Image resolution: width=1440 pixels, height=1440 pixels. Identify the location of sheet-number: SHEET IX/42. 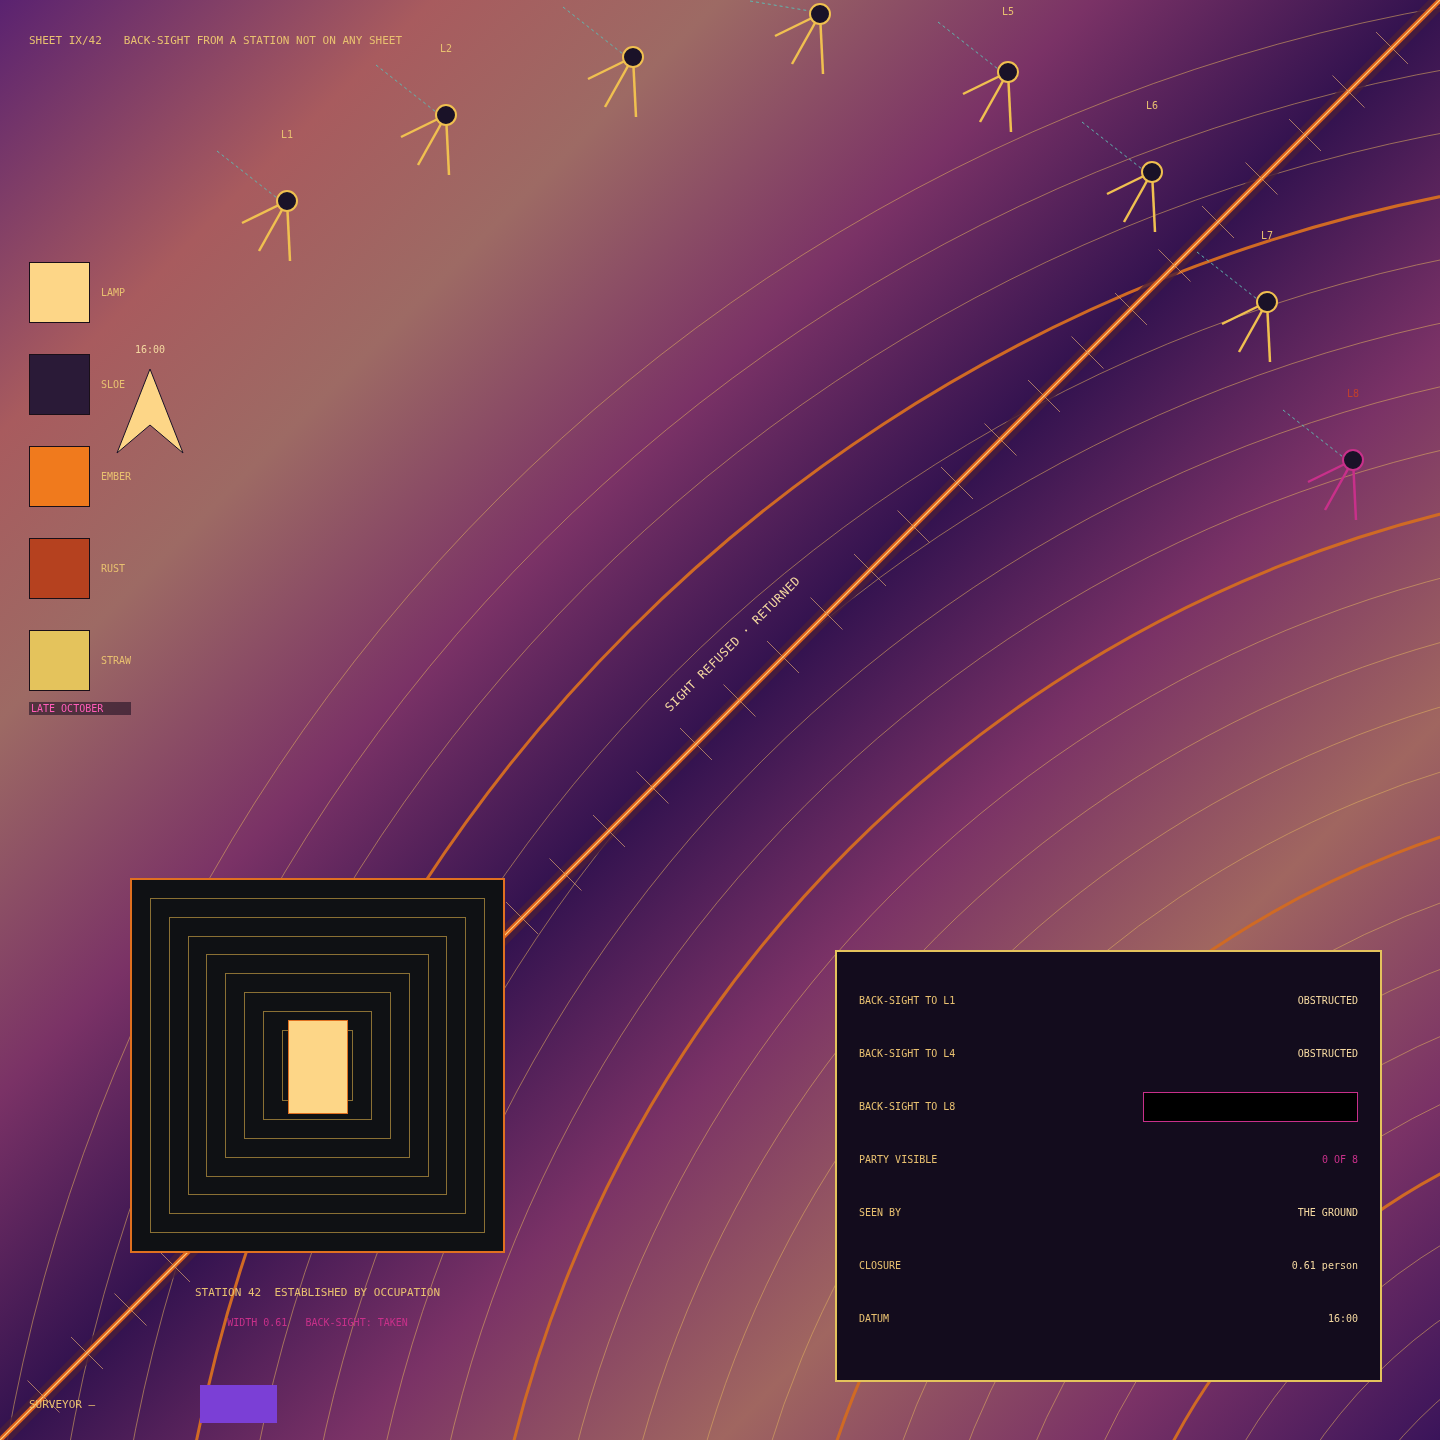
(65, 40).